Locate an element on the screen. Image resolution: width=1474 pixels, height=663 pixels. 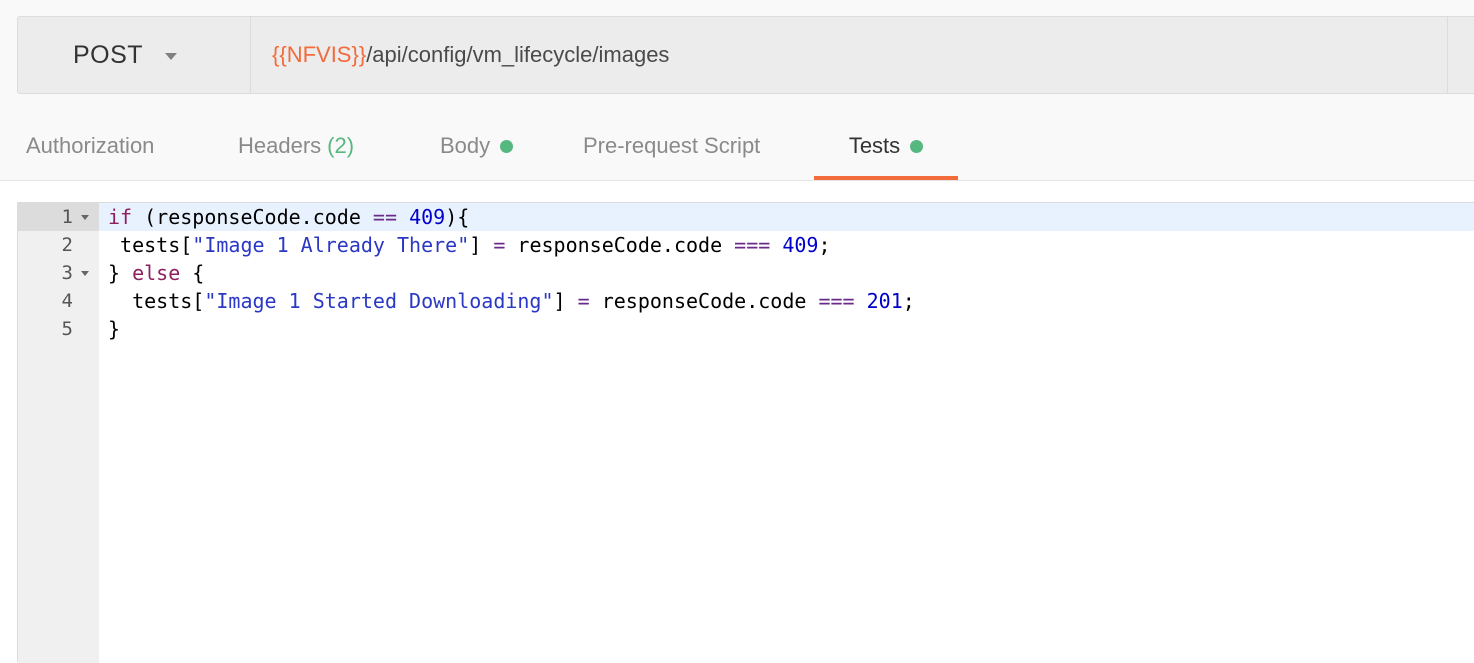
code-text: } else { is located at coordinates (156, 273).